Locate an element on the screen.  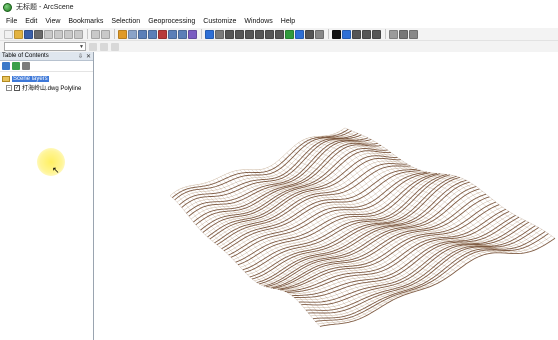
list-by-source-icon is located at coordinates (16, 66).